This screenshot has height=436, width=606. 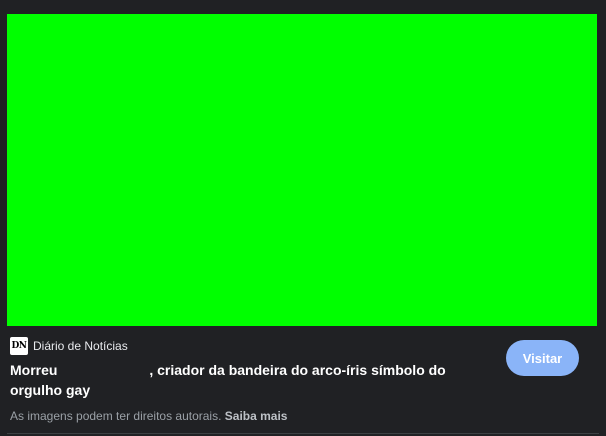 What do you see at coordinates (542, 358) in the screenshot?
I see `visit-button: Visitar` at bounding box center [542, 358].